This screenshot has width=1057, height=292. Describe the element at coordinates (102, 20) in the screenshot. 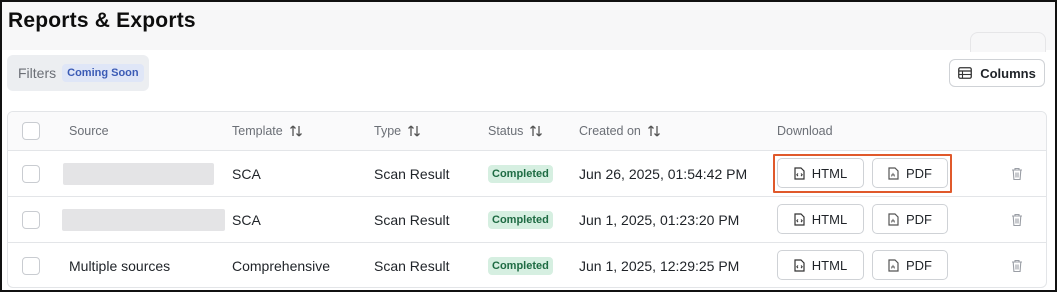

I see `page-title: Reports & Exports` at that location.